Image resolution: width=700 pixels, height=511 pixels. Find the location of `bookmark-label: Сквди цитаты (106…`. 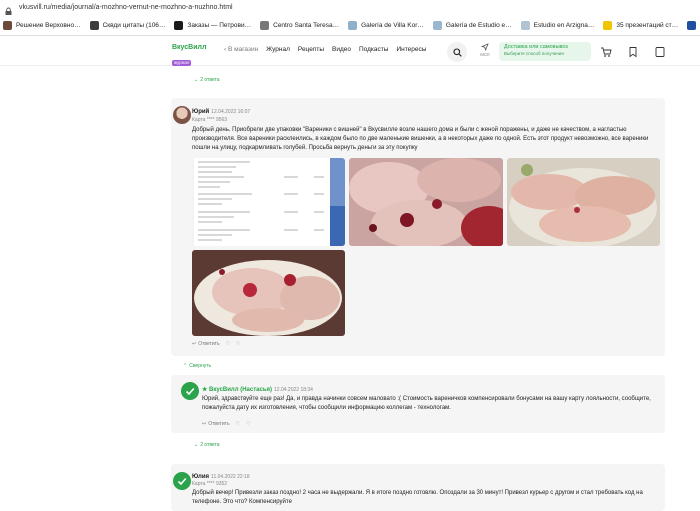

bookmark-label: Сквди цитаты (106… is located at coordinates (134, 25).